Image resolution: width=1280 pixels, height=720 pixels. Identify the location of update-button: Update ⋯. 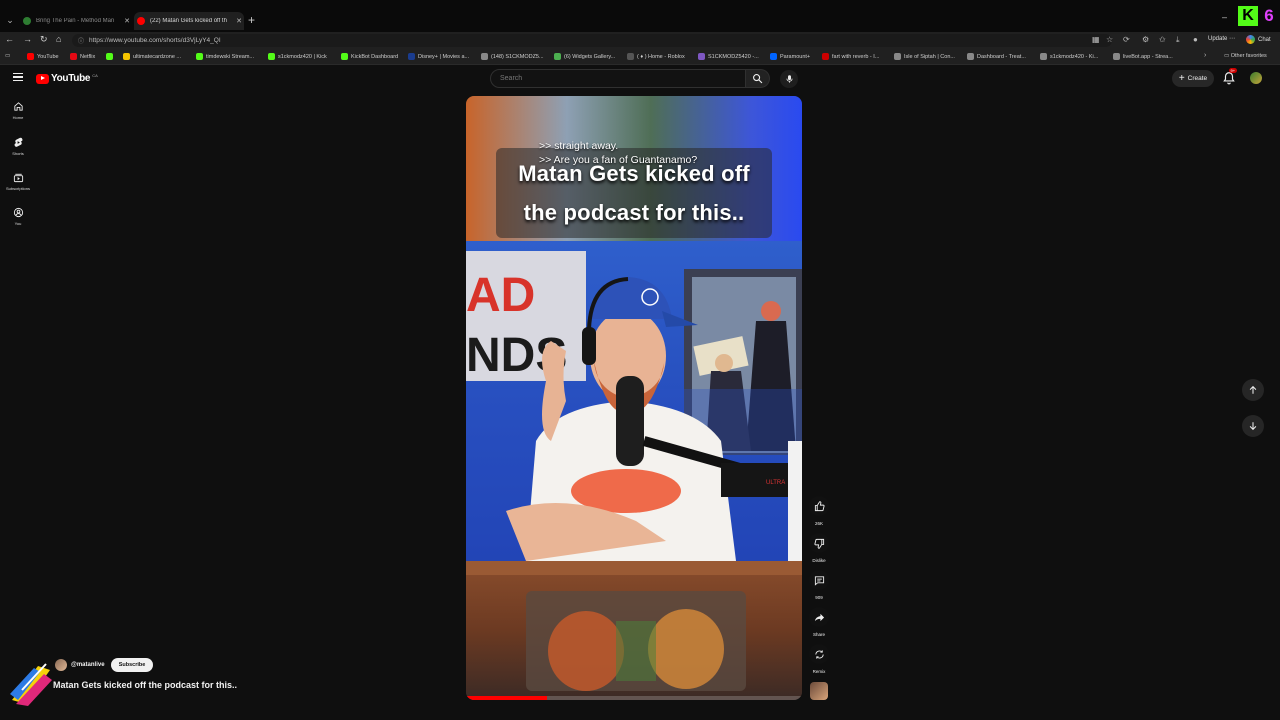
(1221, 38).